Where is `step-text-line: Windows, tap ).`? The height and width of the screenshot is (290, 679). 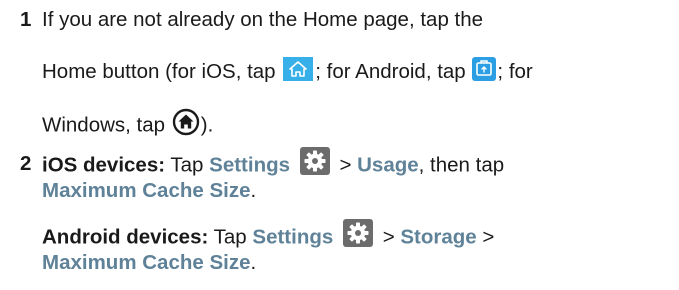
step-text-line: Windows, tap ). is located at coordinates (127, 124).